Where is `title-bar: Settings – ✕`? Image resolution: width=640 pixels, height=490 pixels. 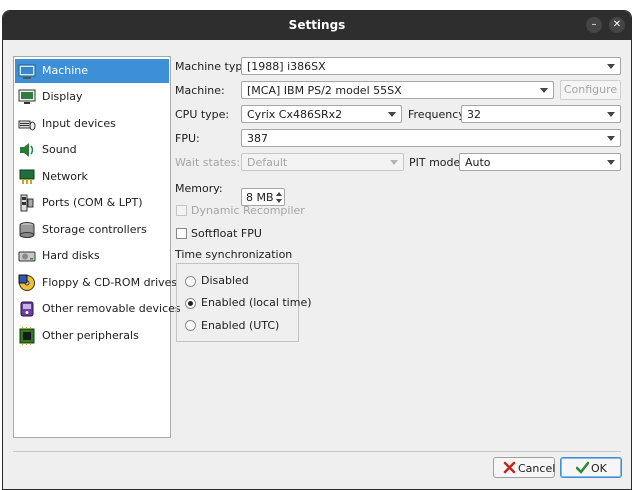
title-bar: Settings – ✕ is located at coordinates (317, 25).